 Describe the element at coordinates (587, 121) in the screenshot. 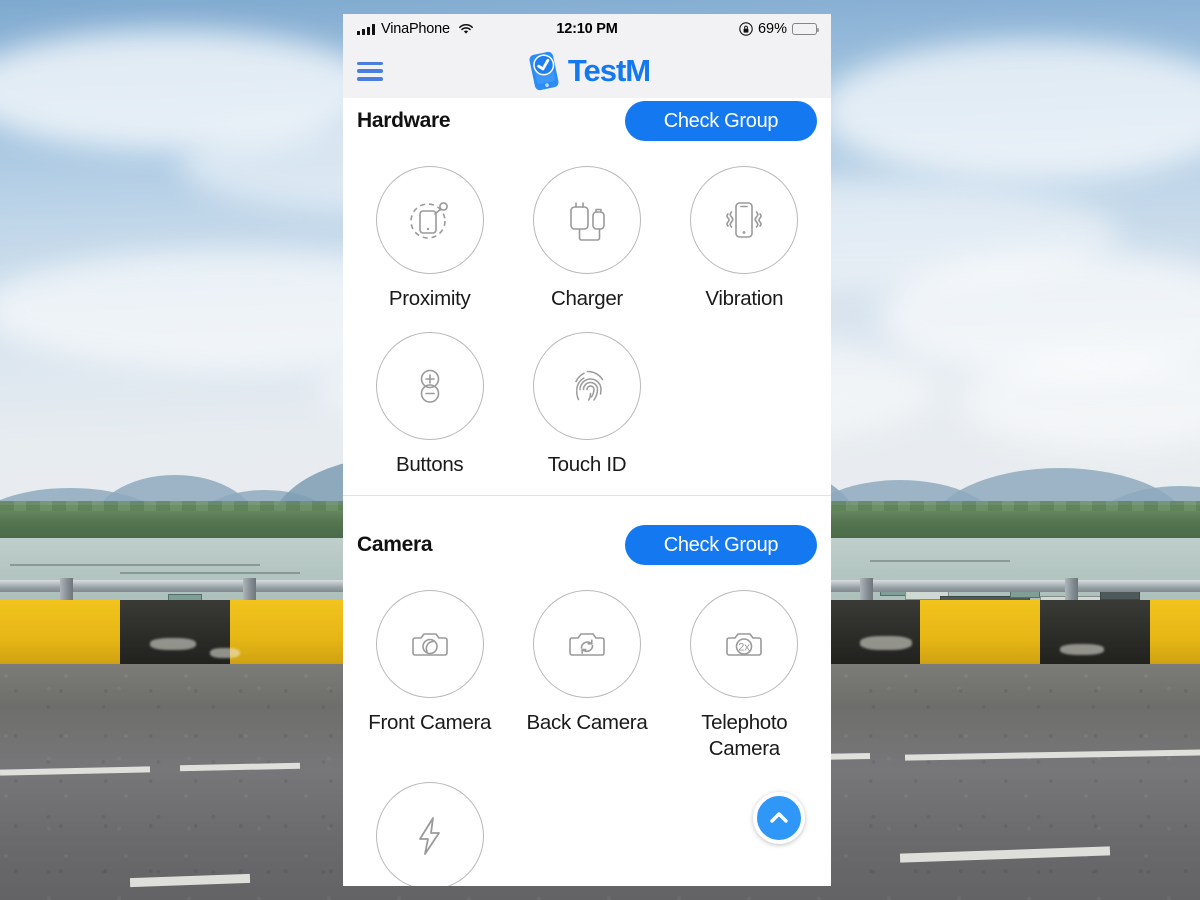

I see `group-header-hardware: Hardware Check Group` at that location.